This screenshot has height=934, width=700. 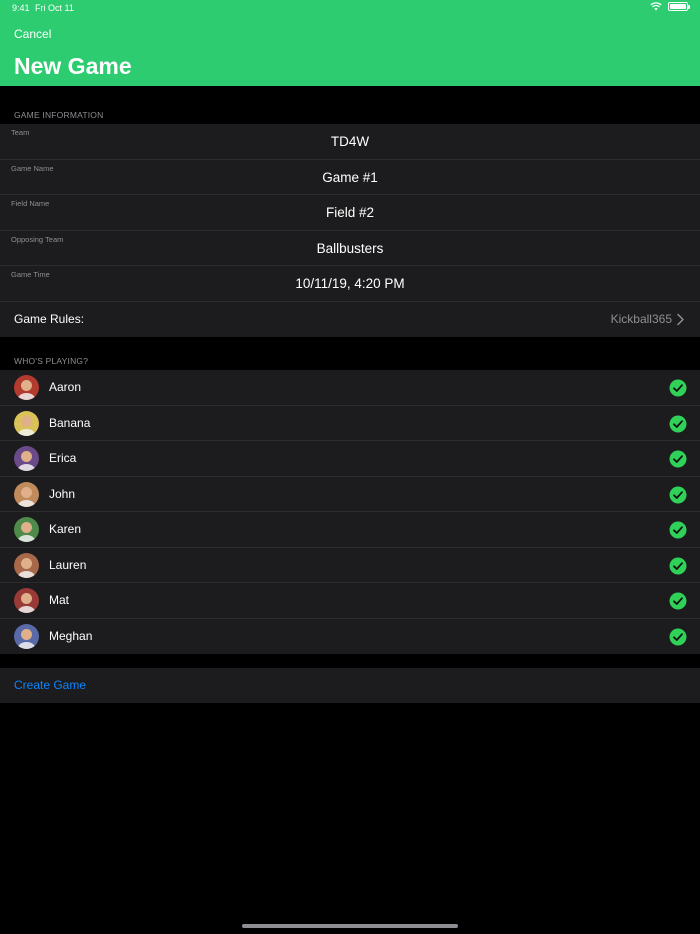 I want to click on player-name: Meghan, so click(x=71, y=635).